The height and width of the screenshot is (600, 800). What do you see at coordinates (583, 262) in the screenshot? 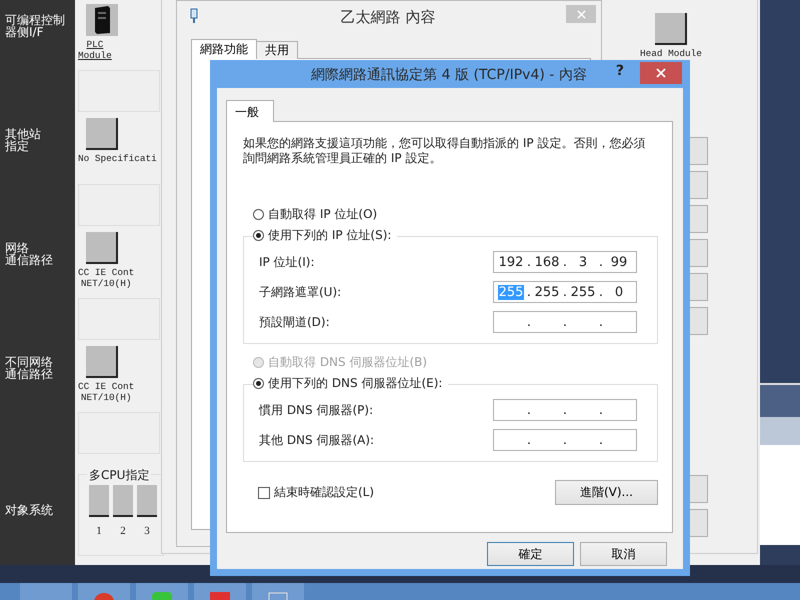
I see `octet-text: 3` at bounding box center [583, 262].